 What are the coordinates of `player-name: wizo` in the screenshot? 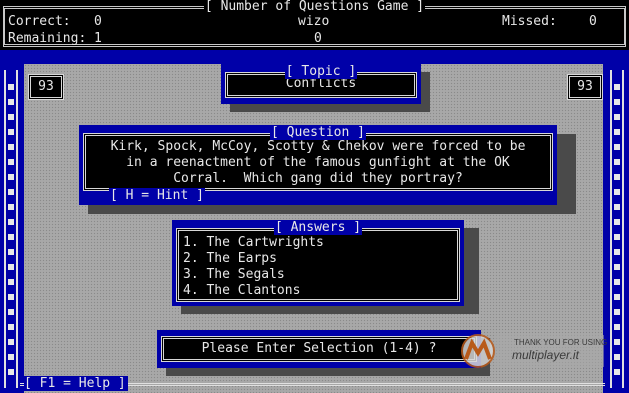 It's located at (314, 21).